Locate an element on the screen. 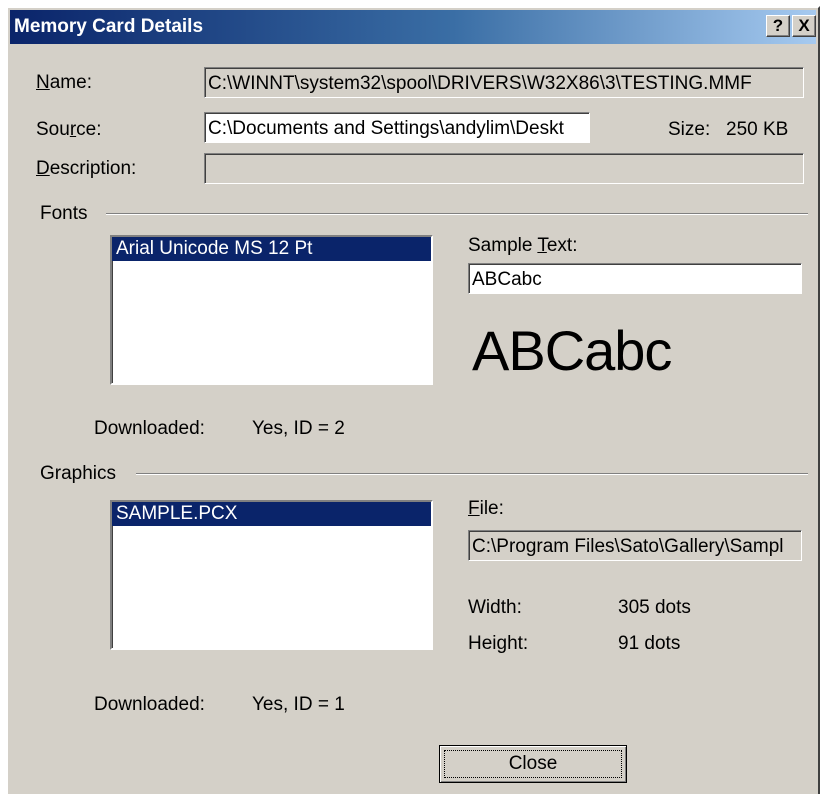  width-value: 305 dots is located at coordinates (654, 607).